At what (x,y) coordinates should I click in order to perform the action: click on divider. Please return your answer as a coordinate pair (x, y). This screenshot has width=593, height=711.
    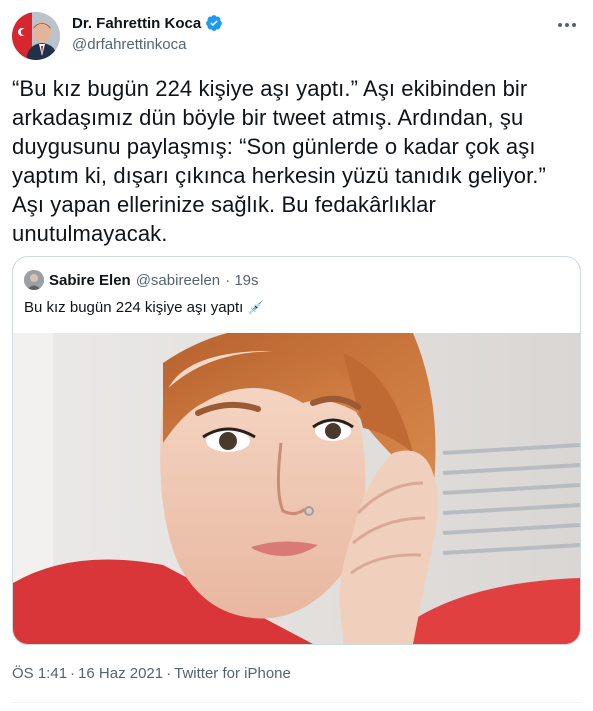
    Looking at the image, I should click on (296, 702).